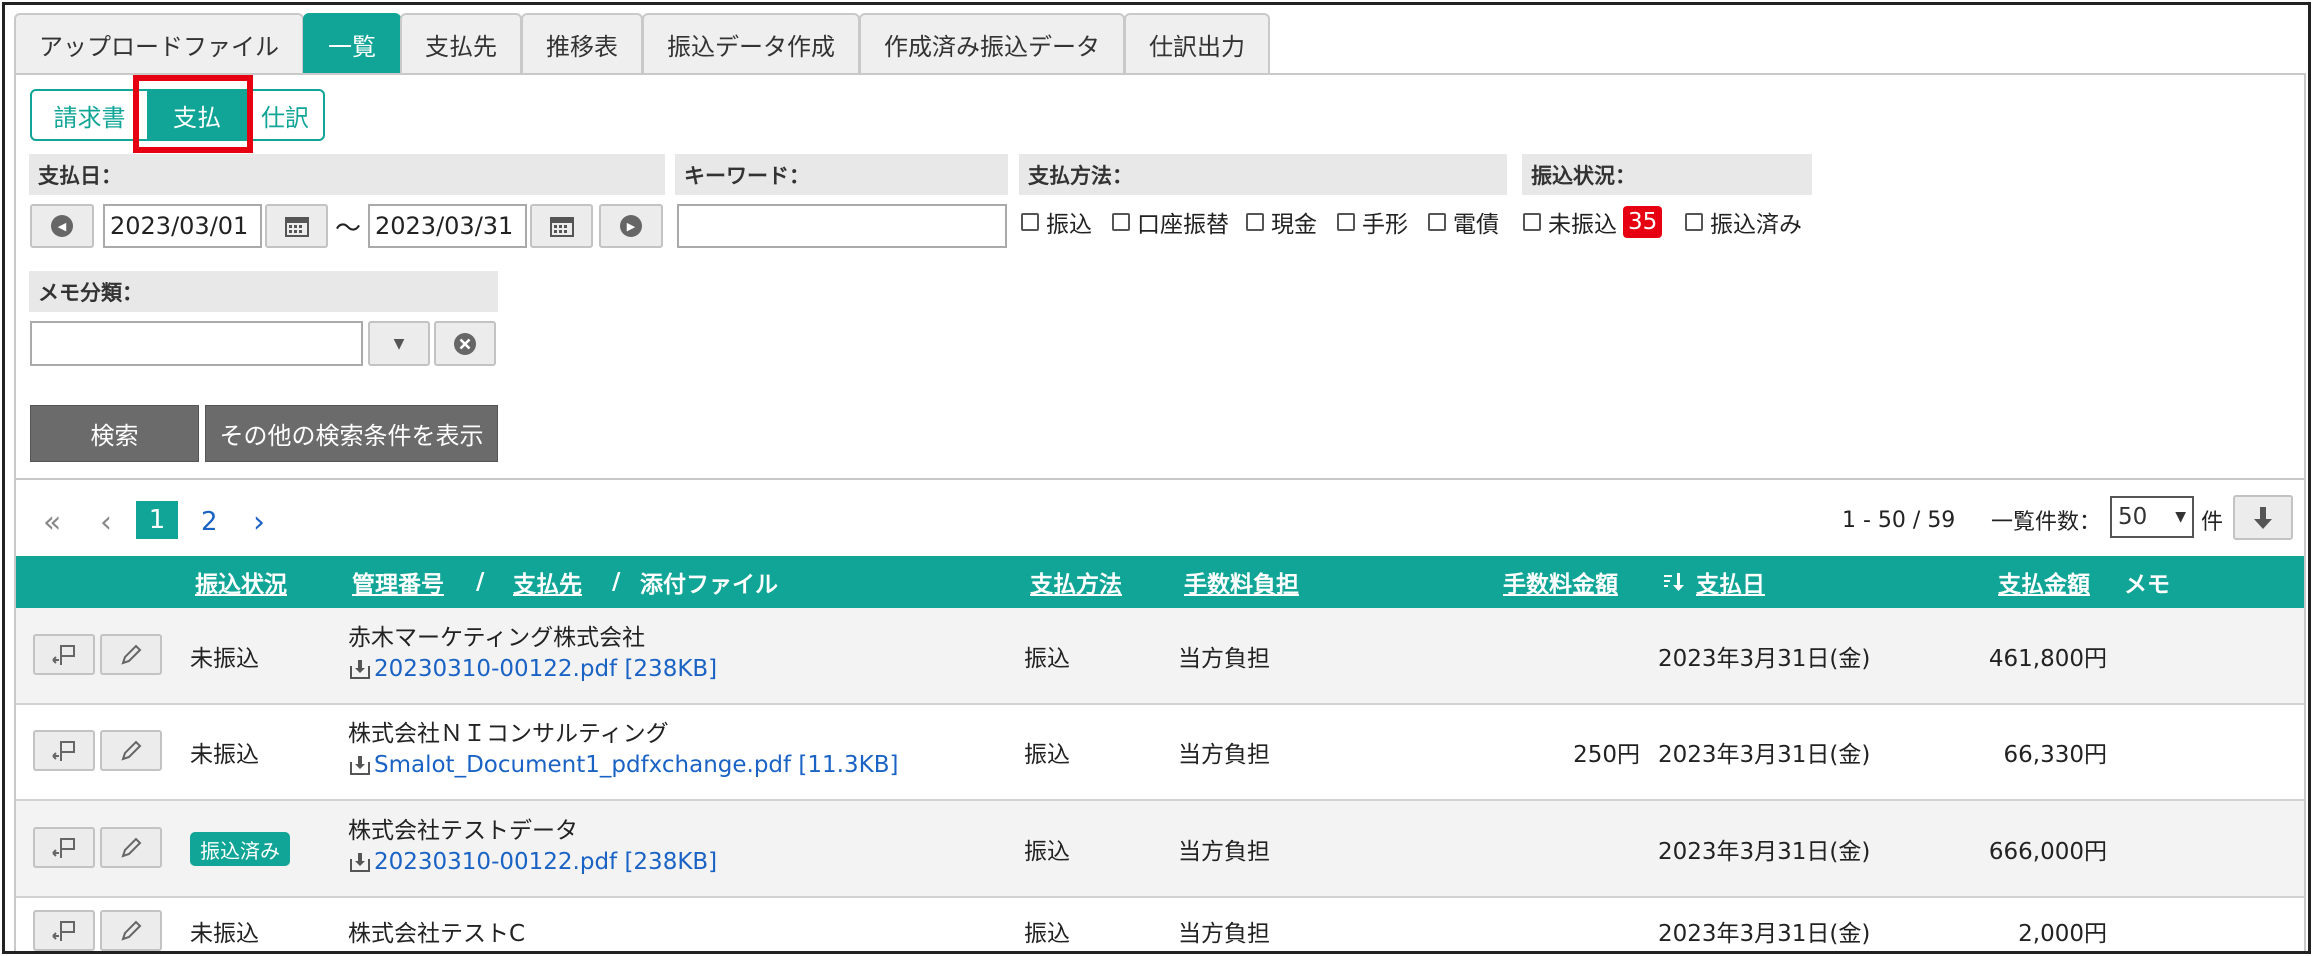 The image size is (2313, 956). What do you see at coordinates (842, 226) in the screenshot?
I see `keyword-input` at bounding box center [842, 226].